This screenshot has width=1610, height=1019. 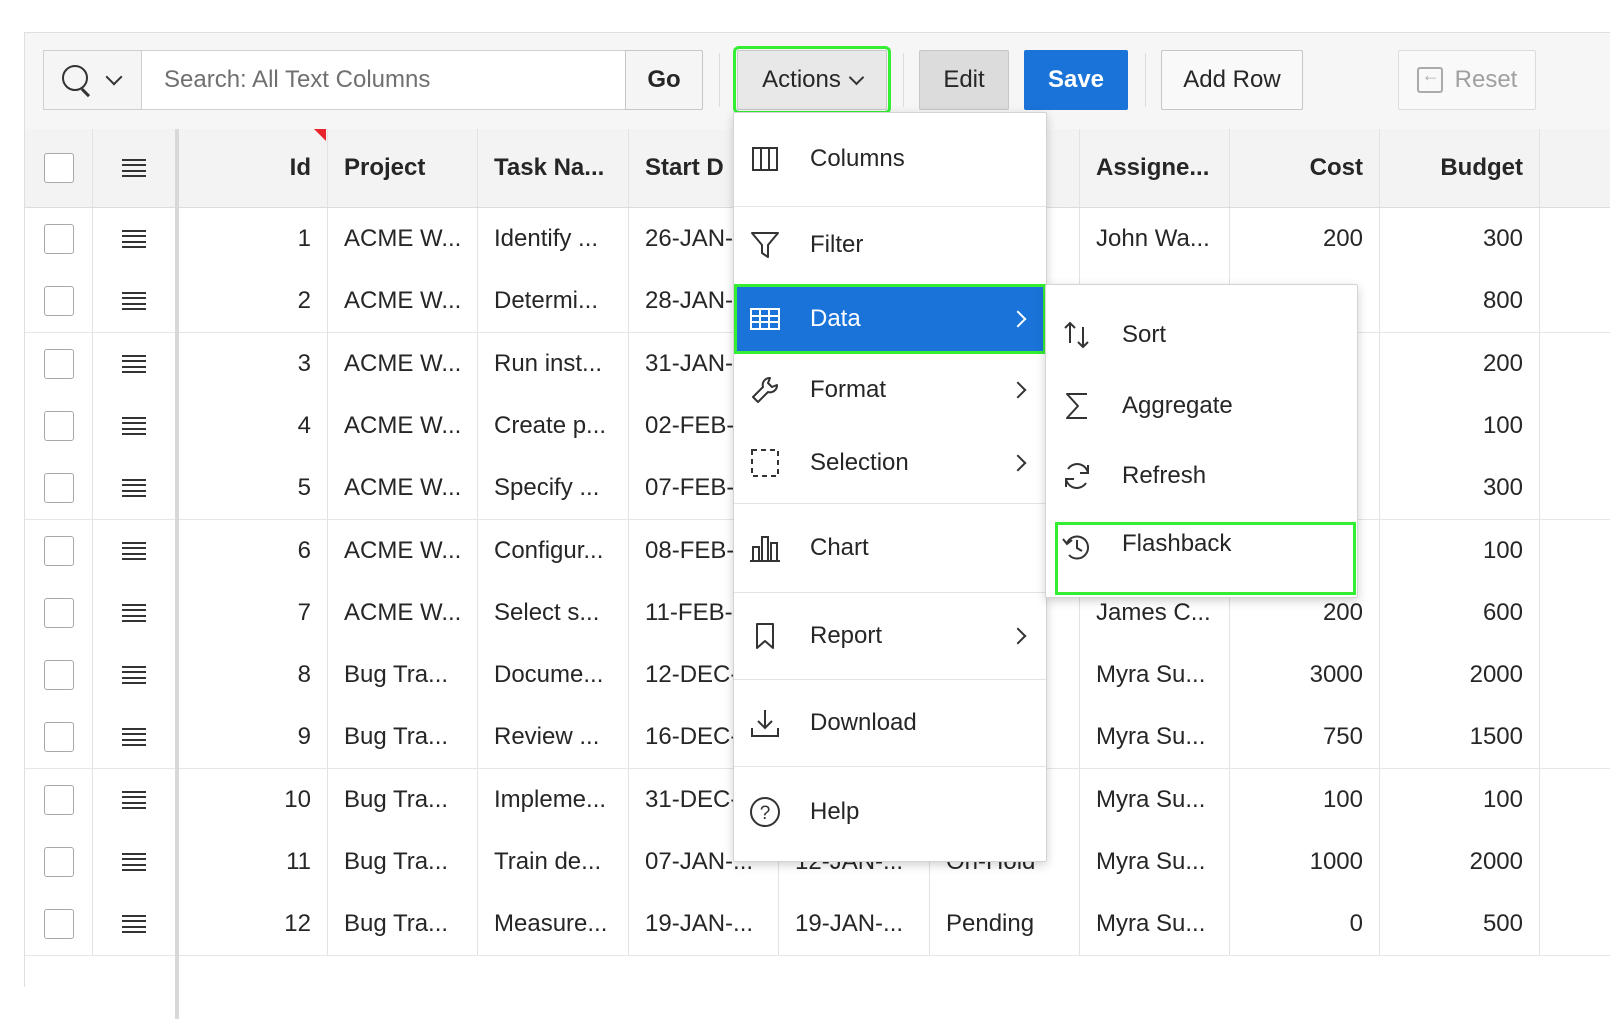 I want to click on add-row-button: Add Row, so click(x=1232, y=80).